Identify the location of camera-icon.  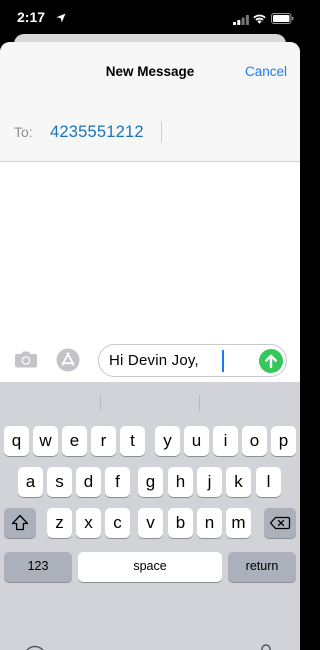
(26, 361).